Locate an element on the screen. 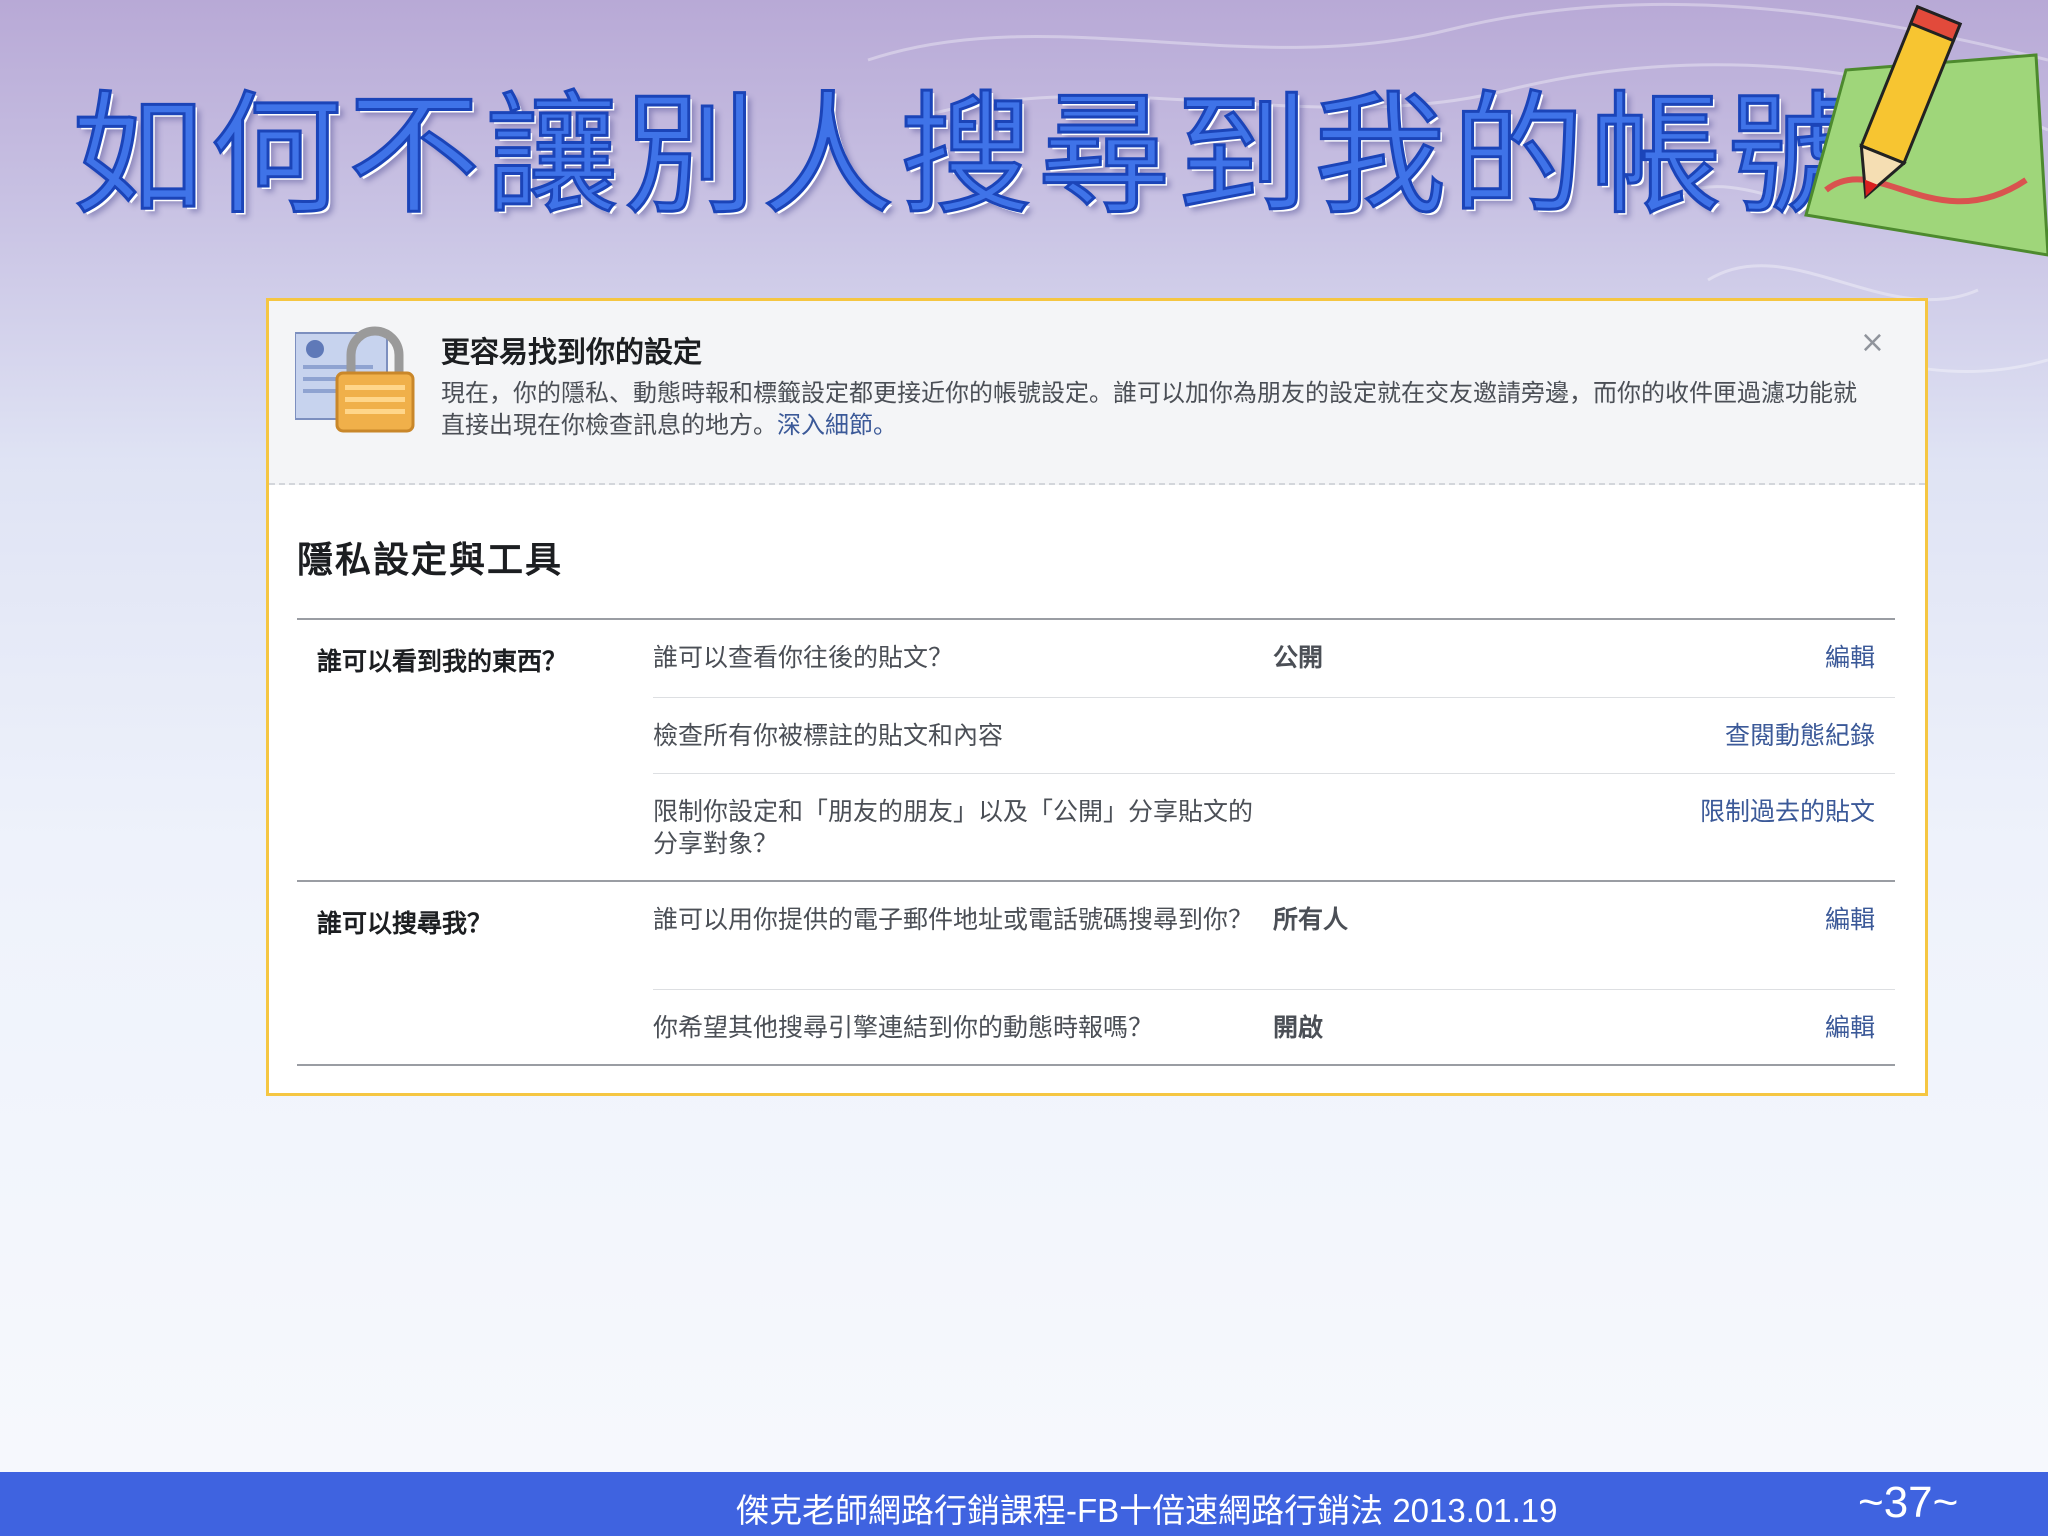  row-value: 所有人 is located at coordinates (1311, 919).